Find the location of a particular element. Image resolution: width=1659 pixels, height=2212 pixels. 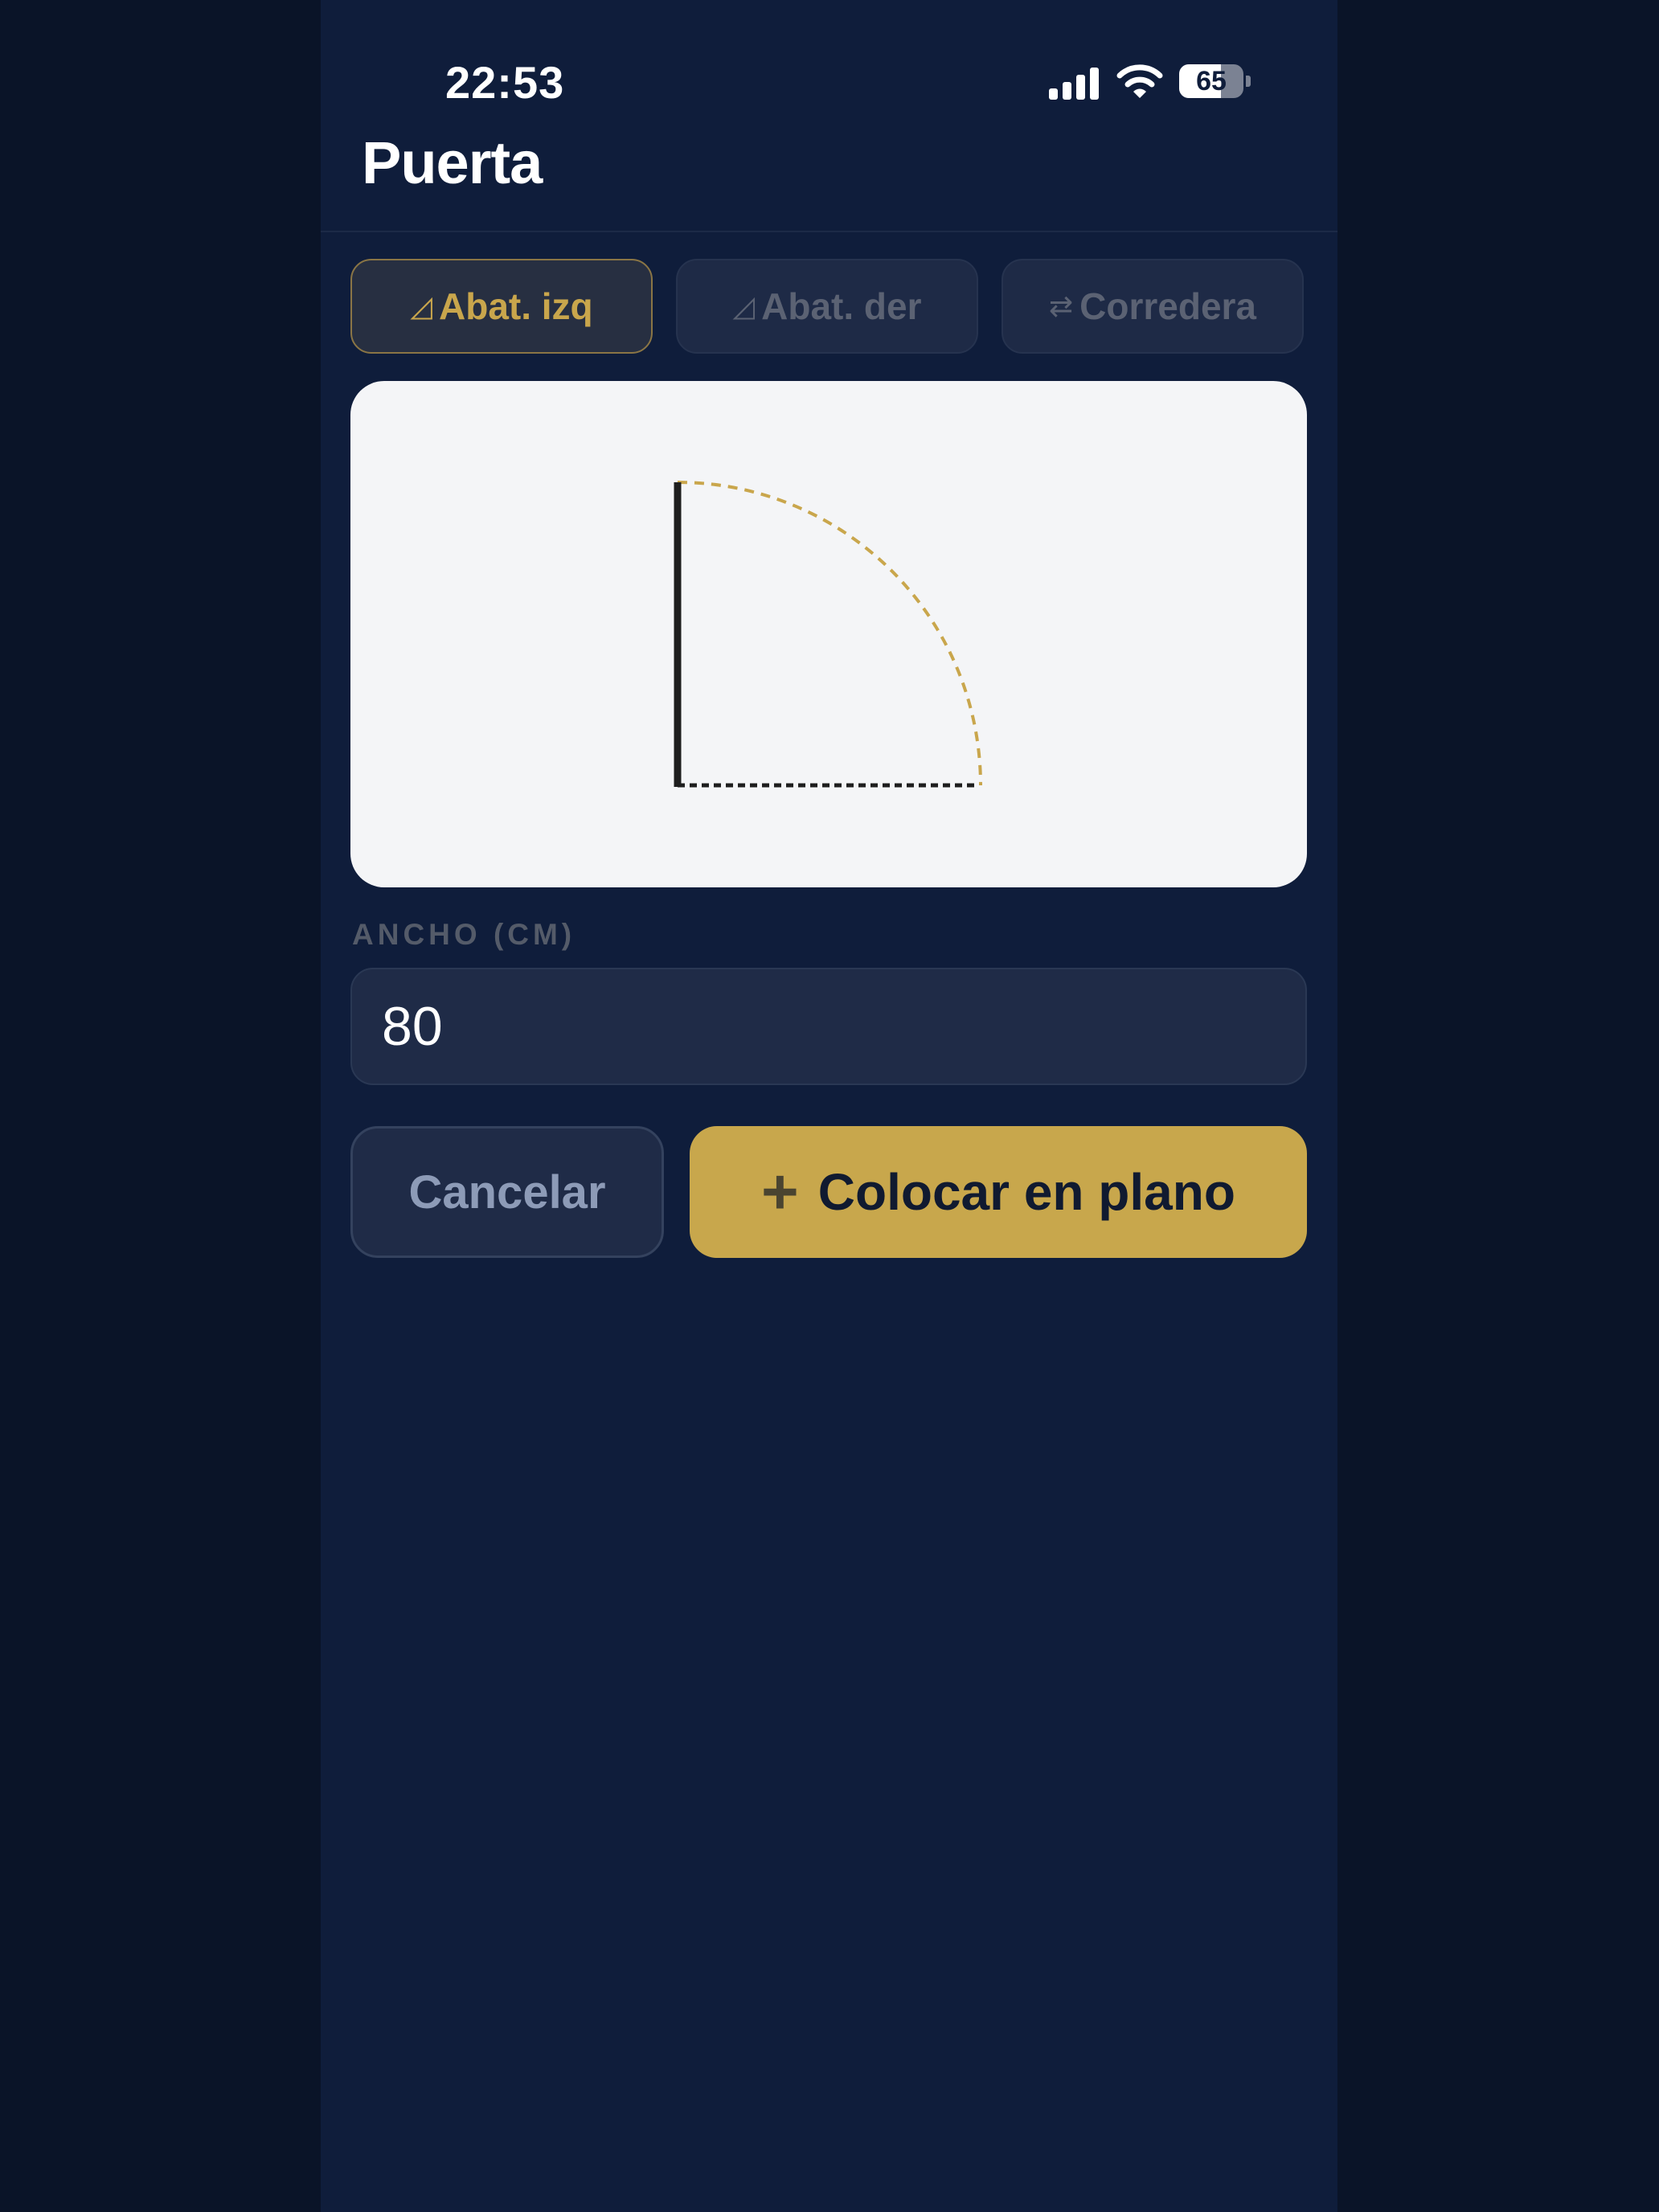

cancel-label: Cancelar is located at coordinates (507, 1192).